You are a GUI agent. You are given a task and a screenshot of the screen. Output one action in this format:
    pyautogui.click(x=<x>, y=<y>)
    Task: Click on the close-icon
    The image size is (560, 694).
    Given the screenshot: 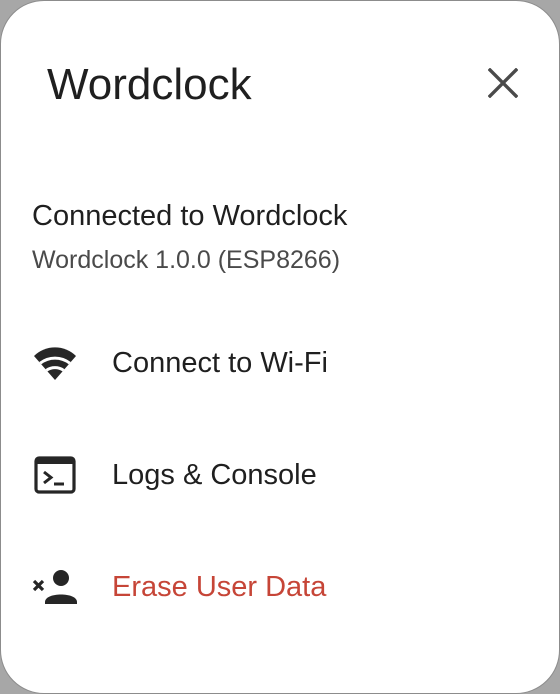 What is the action you would take?
    pyautogui.click(x=503, y=83)
    